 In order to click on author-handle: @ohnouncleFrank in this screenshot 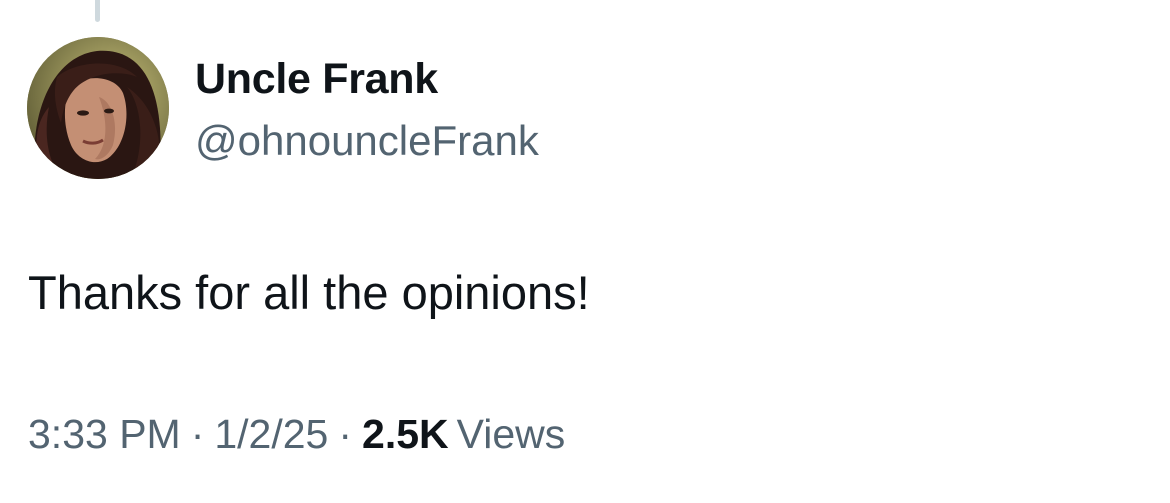, I will do `click(367, 141)`.